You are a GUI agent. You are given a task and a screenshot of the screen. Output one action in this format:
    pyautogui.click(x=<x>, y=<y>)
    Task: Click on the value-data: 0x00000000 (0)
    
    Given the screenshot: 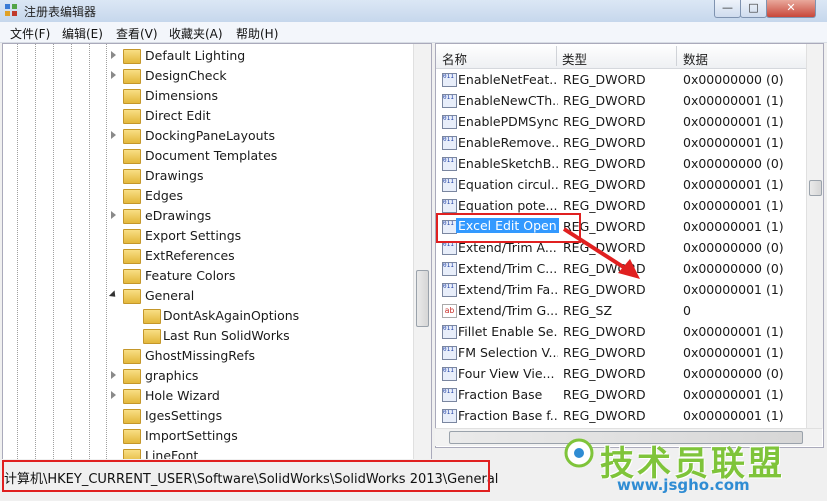 What is the action you would take?
    pyautogui.click(x=733, y=373)
    